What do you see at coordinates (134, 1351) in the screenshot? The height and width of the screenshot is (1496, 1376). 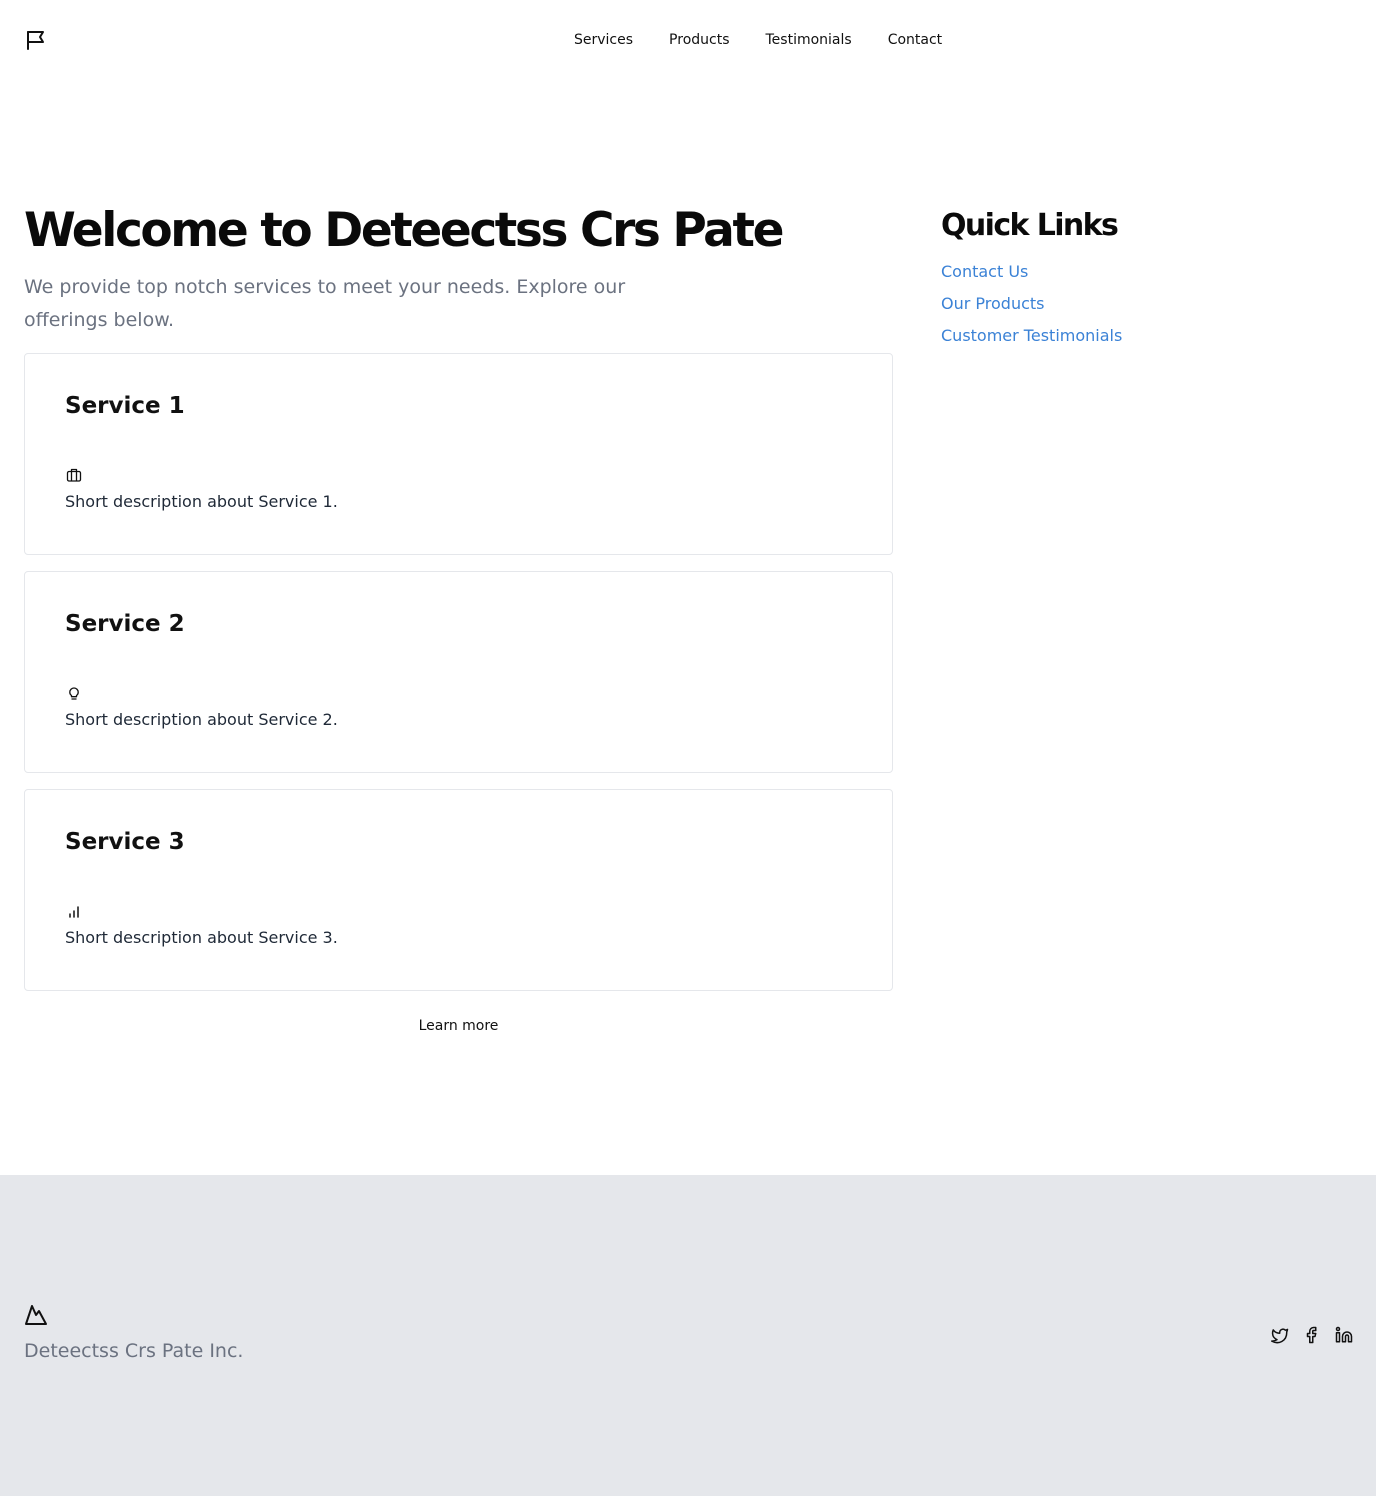 I see `footer-company-name: Deteectss Crs Pate Inc.` at bounding box center [134, 1351].